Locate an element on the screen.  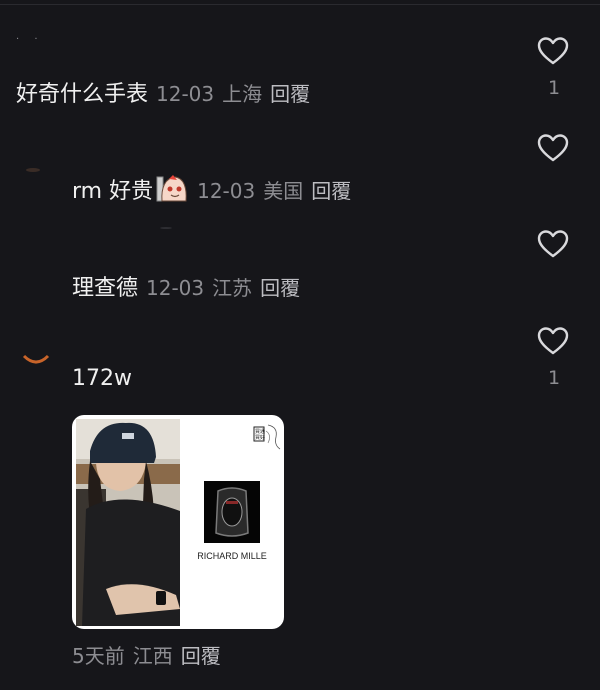
photo-person is located at coordinates (128, 522).